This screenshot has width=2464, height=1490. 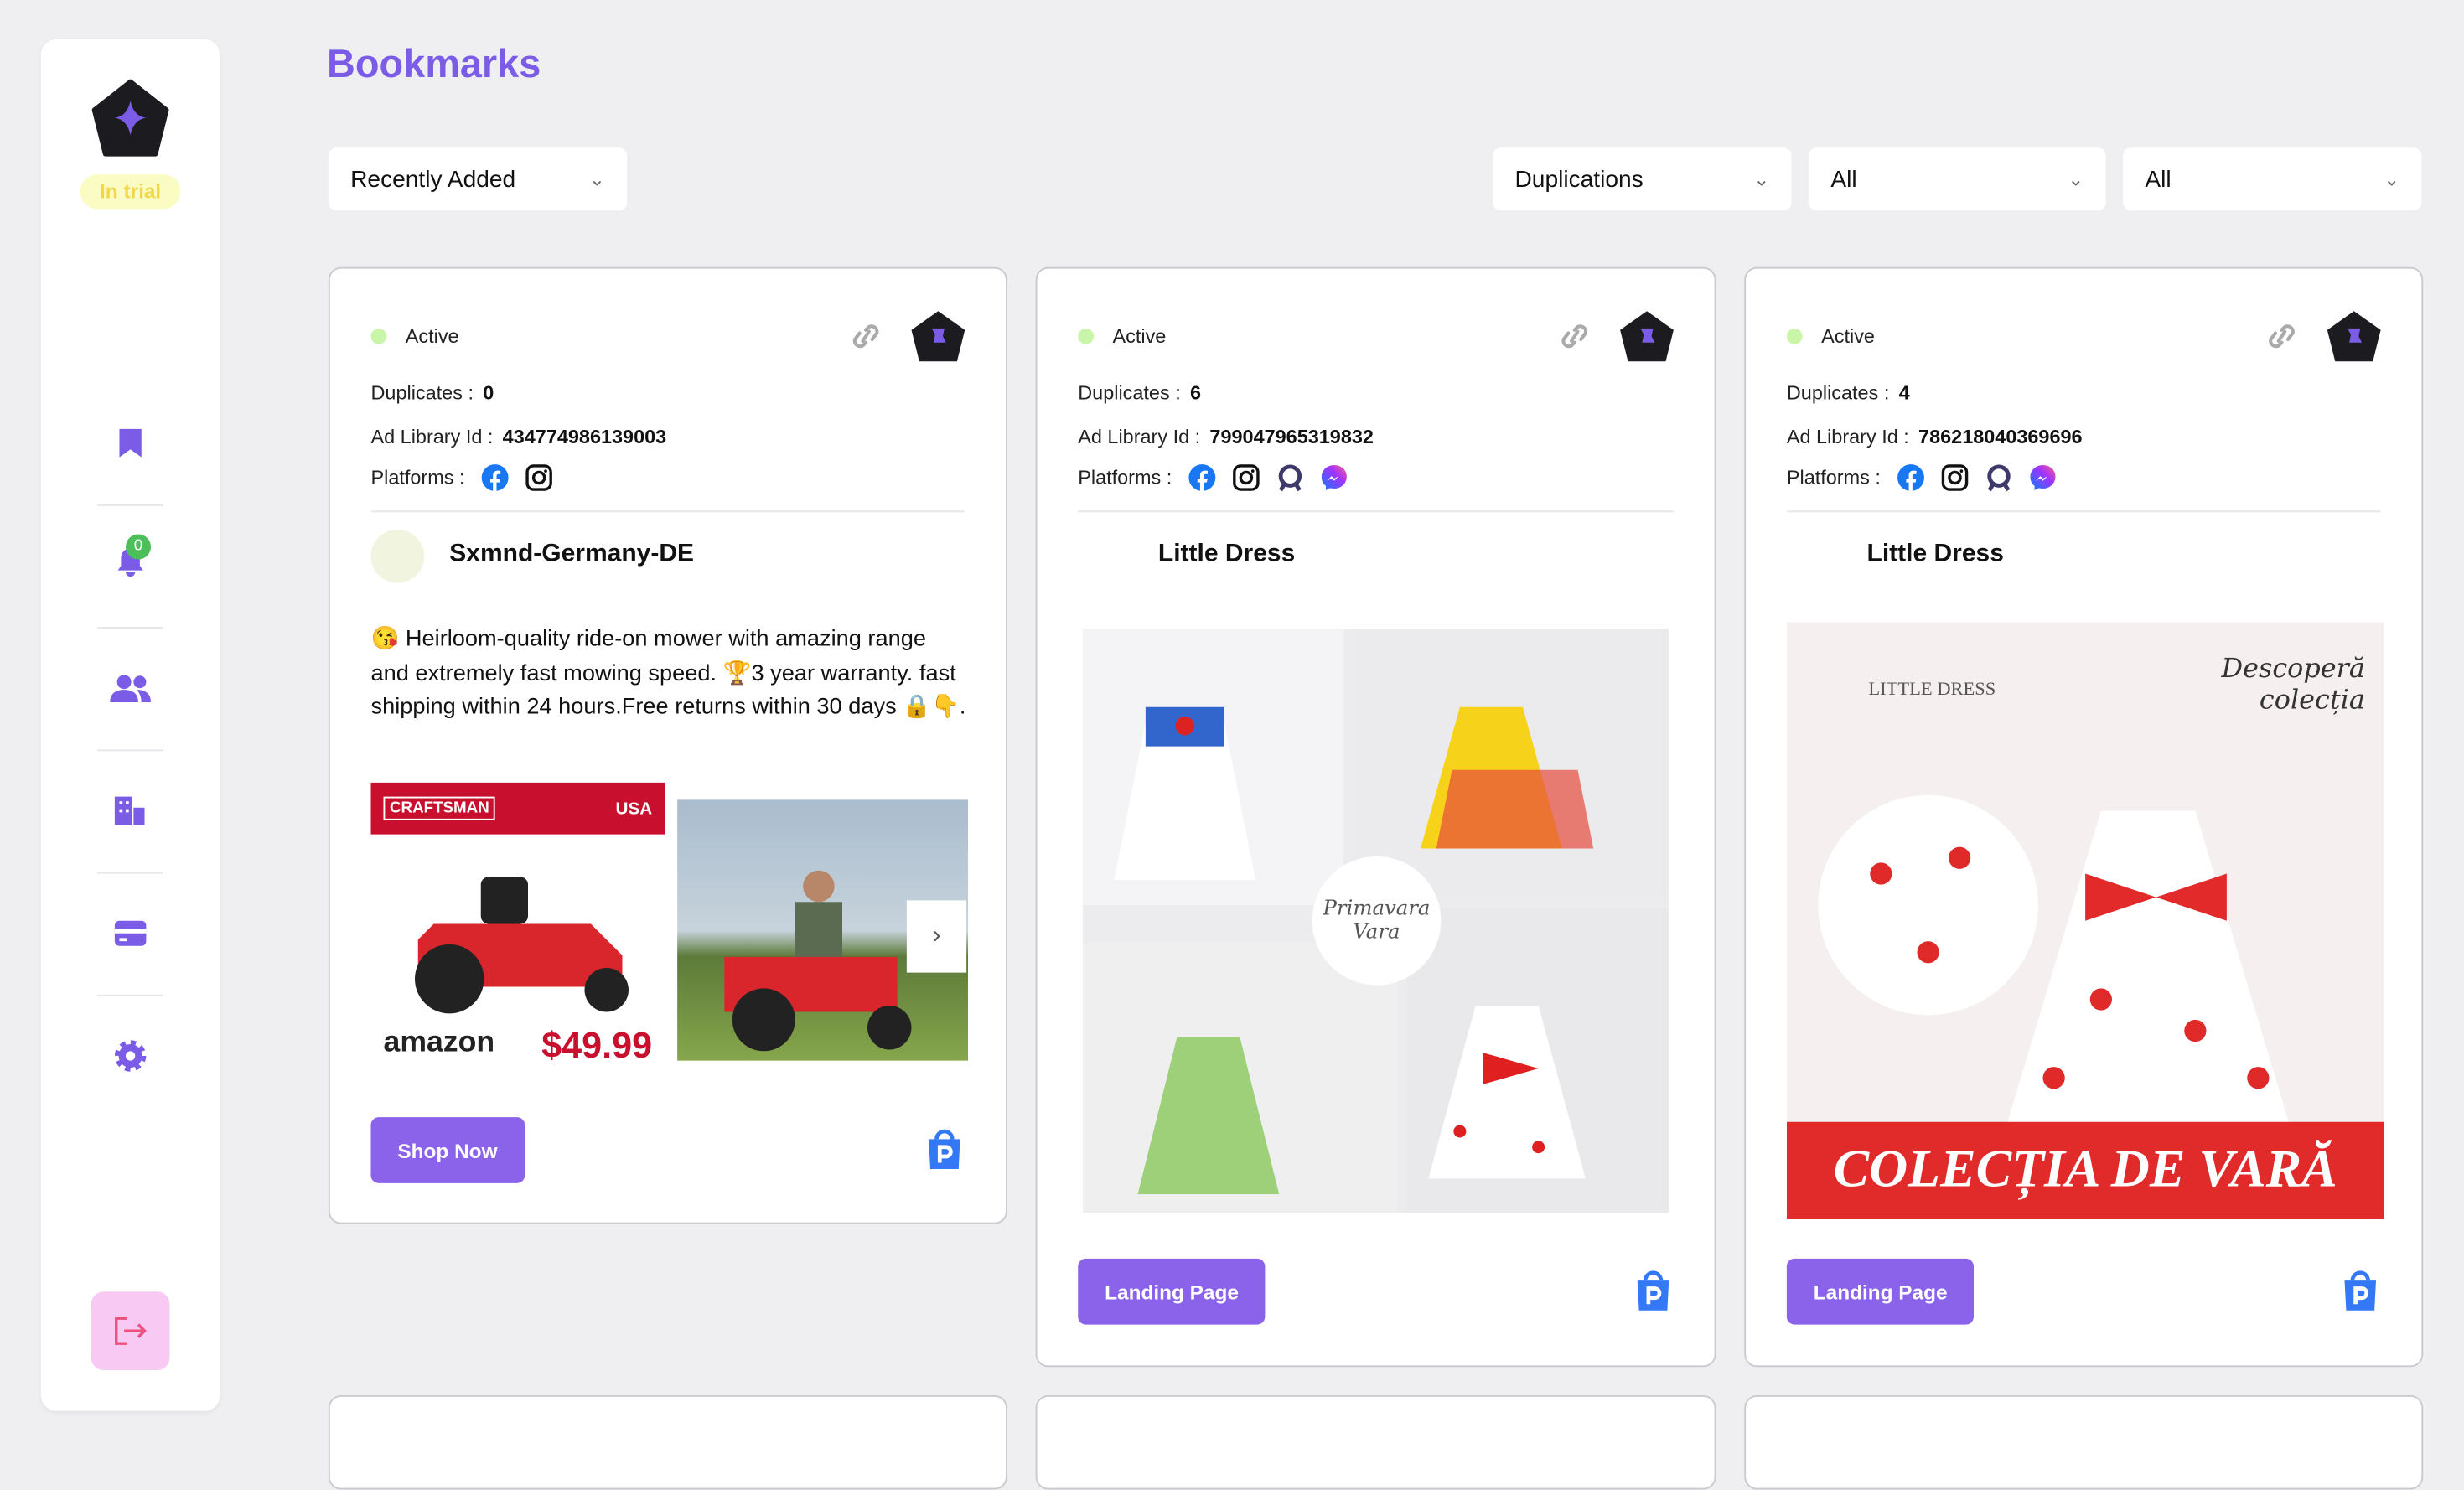 What do you see at coordinates (584, 437) in the screenshot?
I see `ad-library-id-value: 434774986139003` at bounding box center [584, 437].